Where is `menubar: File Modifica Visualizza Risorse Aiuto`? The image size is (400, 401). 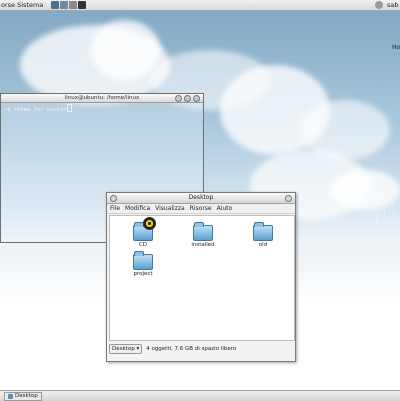
menubar: File Modifica Visualizza Risorse Aiuto is located at coordinates (201, 209).